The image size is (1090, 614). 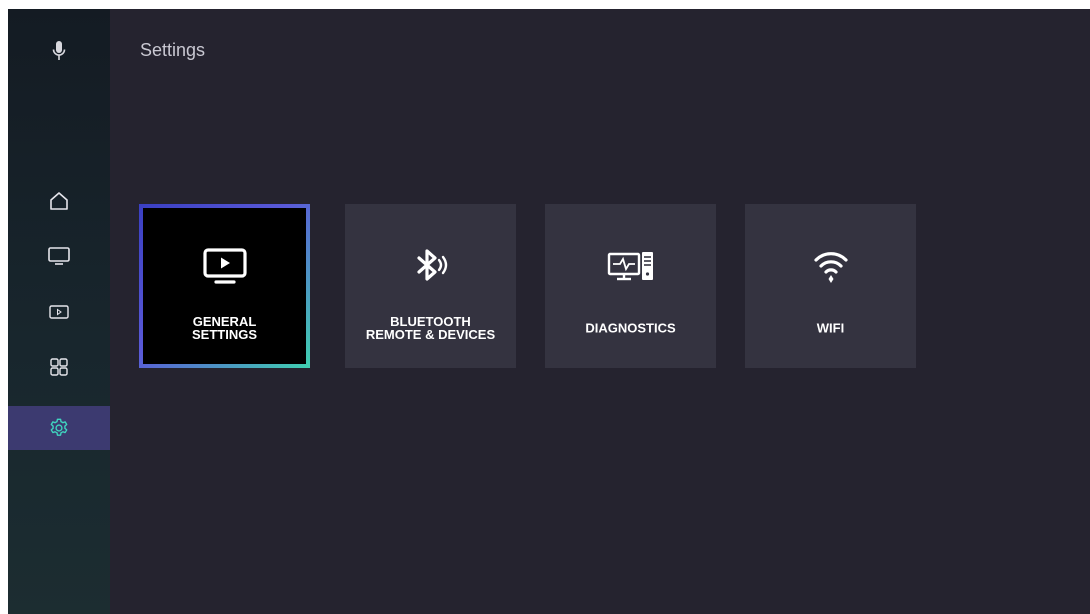 I want to click on tile-label-line1: WIFI, so click(x=830, y=328).